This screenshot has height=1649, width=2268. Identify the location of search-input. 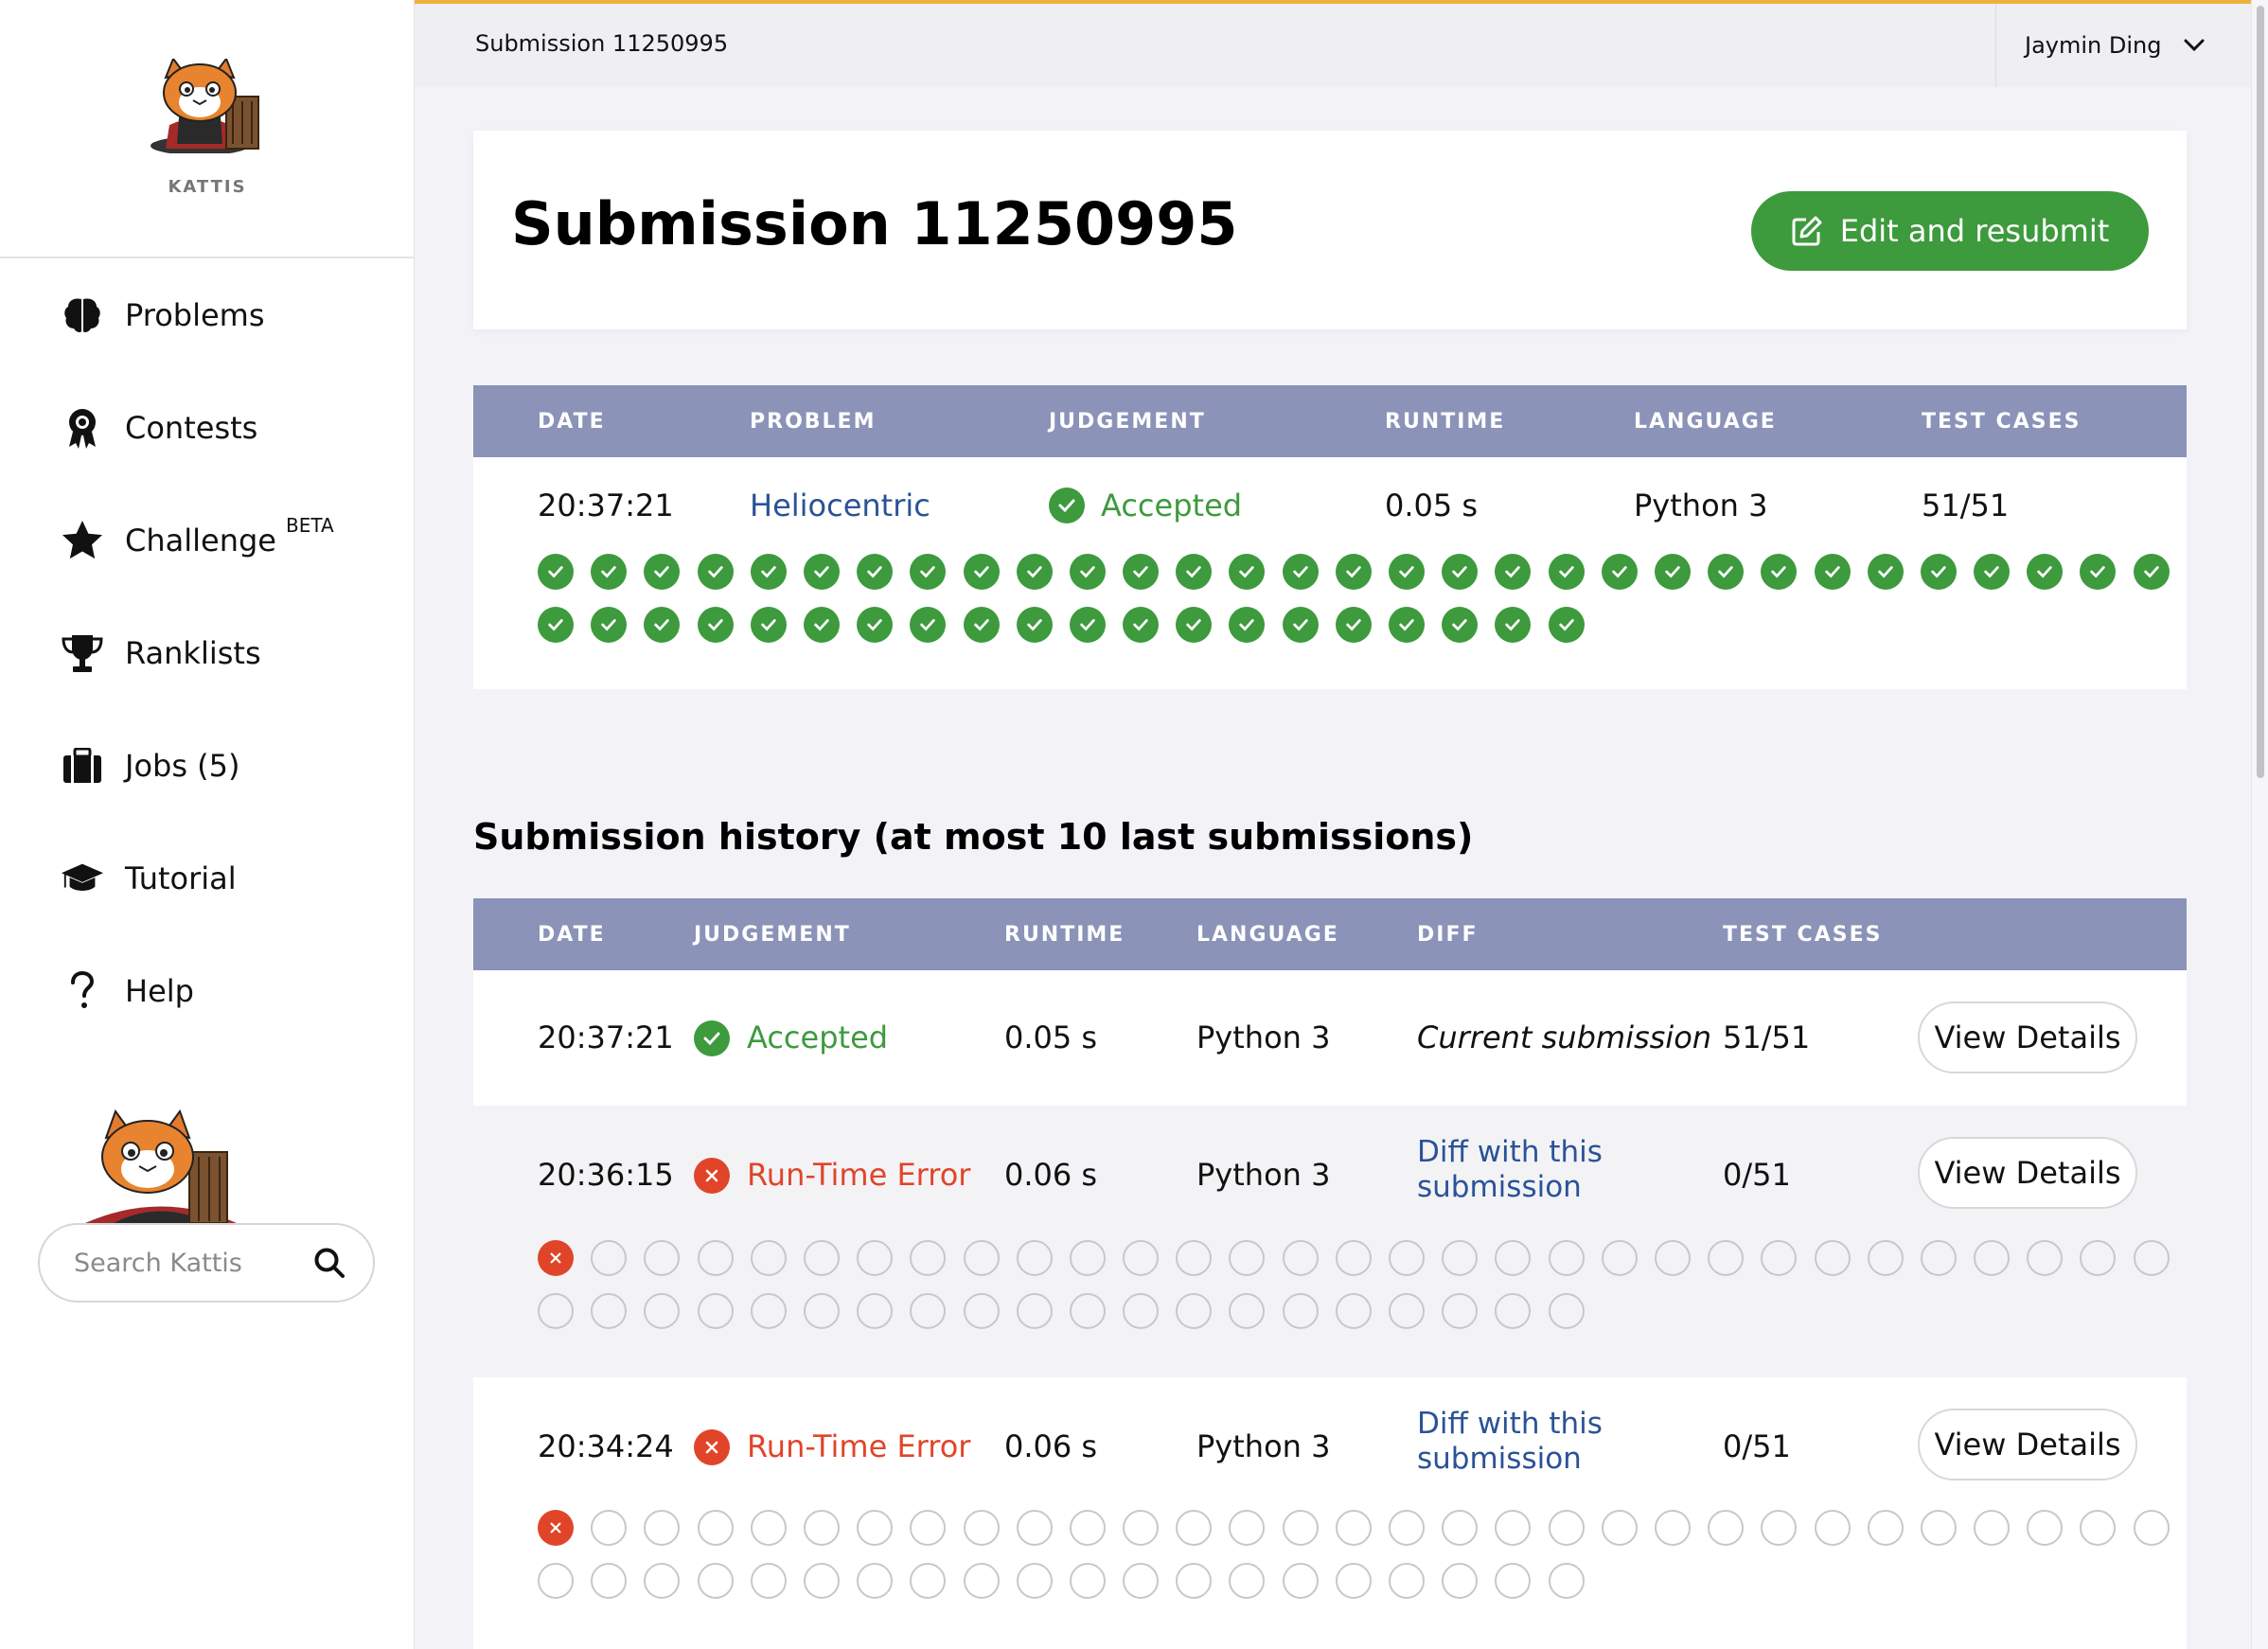
(192, 1263).